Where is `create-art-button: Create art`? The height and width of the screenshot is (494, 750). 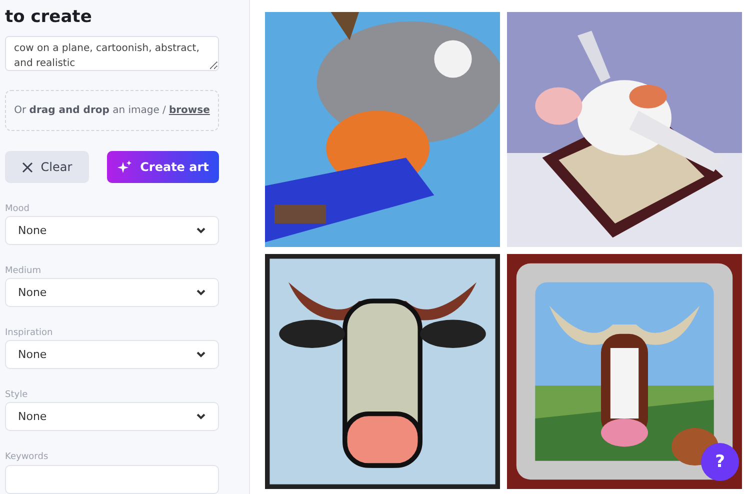
create-art-button: Create art is located at coordinates (163, 167).